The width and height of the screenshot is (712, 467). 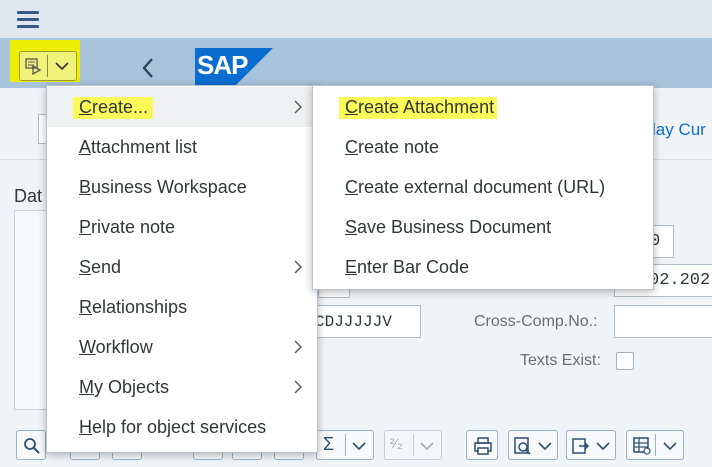 I want to click on header-button-fragment: lay Cur, so click(x=679, y=130).